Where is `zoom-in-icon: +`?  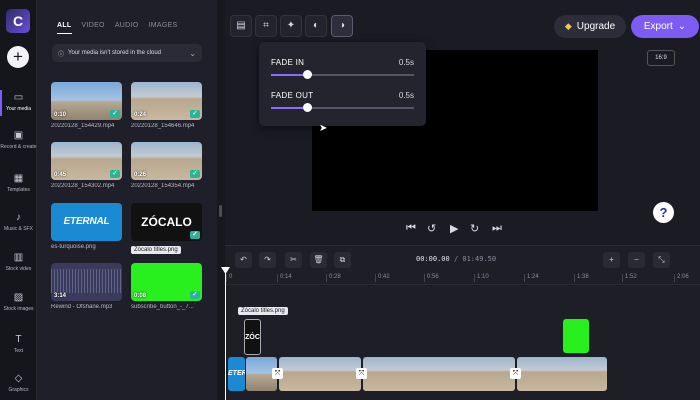
zoom-in-icon: + is located at coordinates (611, 260).